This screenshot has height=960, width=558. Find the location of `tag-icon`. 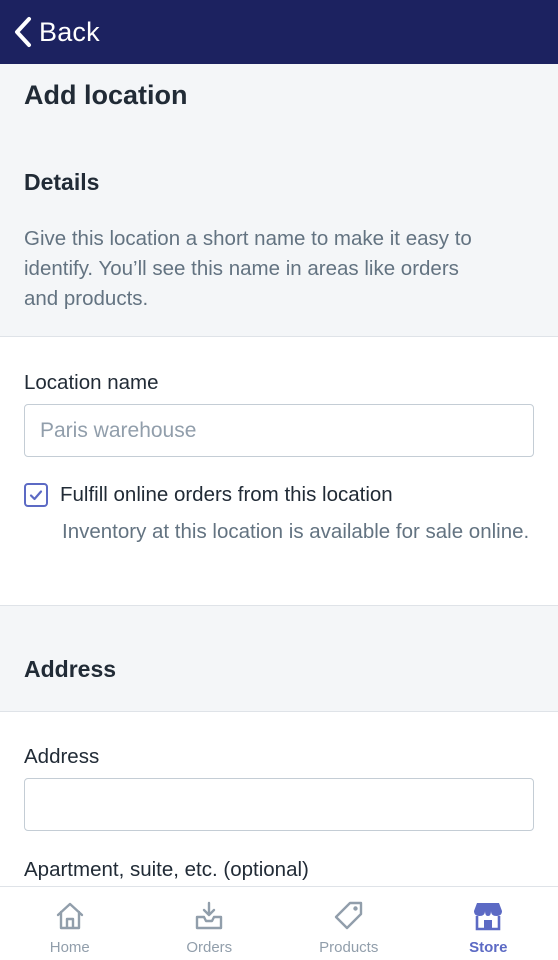

tag-icon is located at coordinates (348, 915).